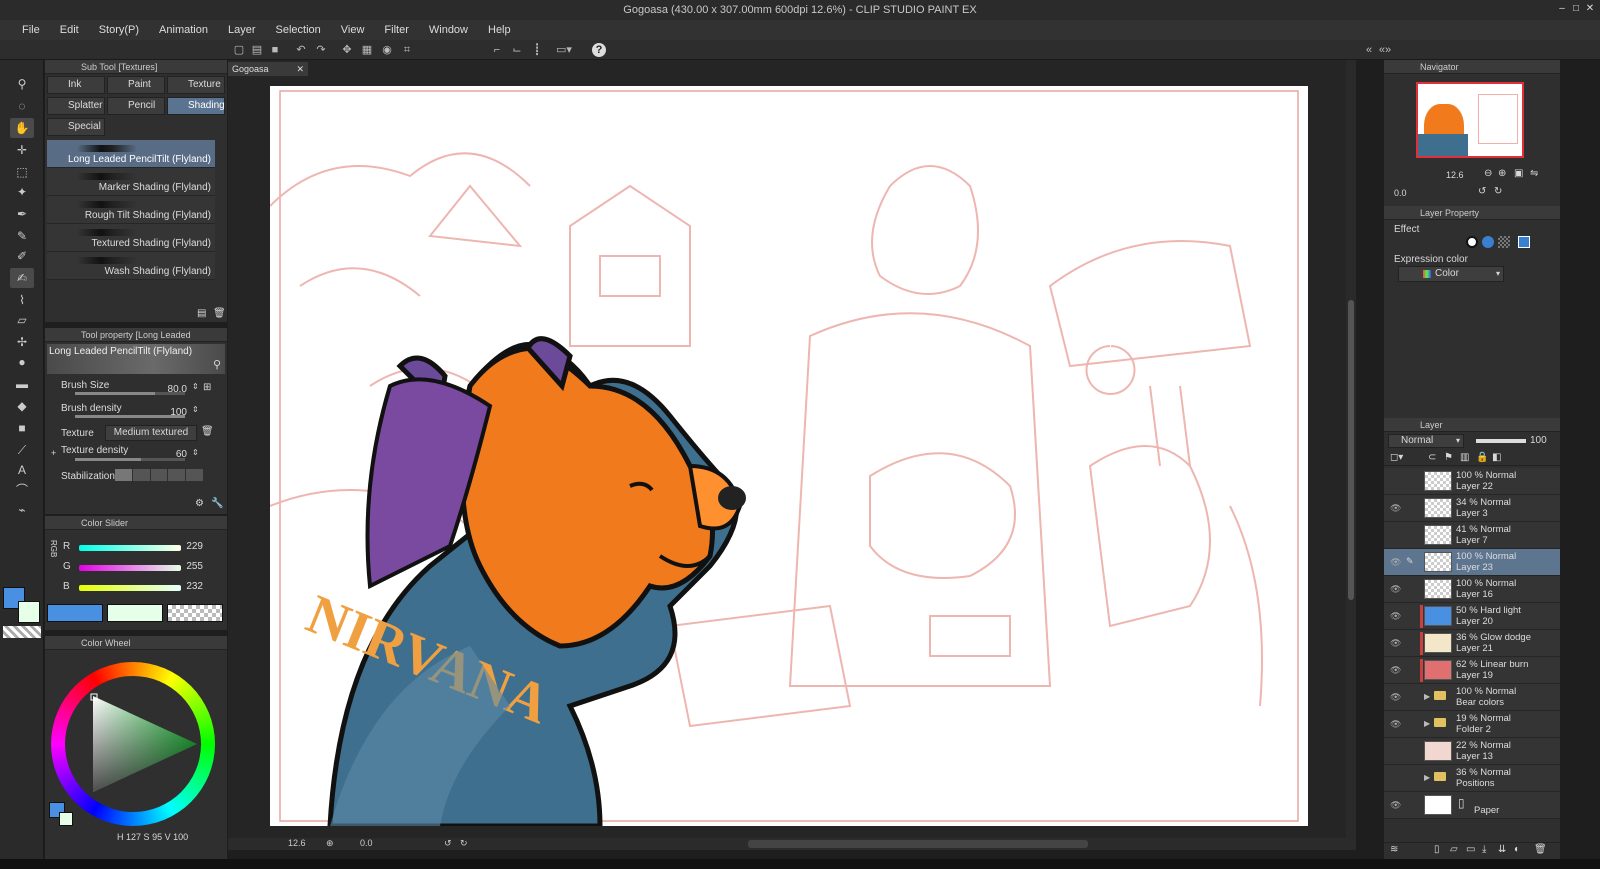 This screenshot has width=1600, height=869. Describe the element at coordinates (195, 452) in the screenshot. I see `texture-density-stepper-icon: ⇕` at that location.